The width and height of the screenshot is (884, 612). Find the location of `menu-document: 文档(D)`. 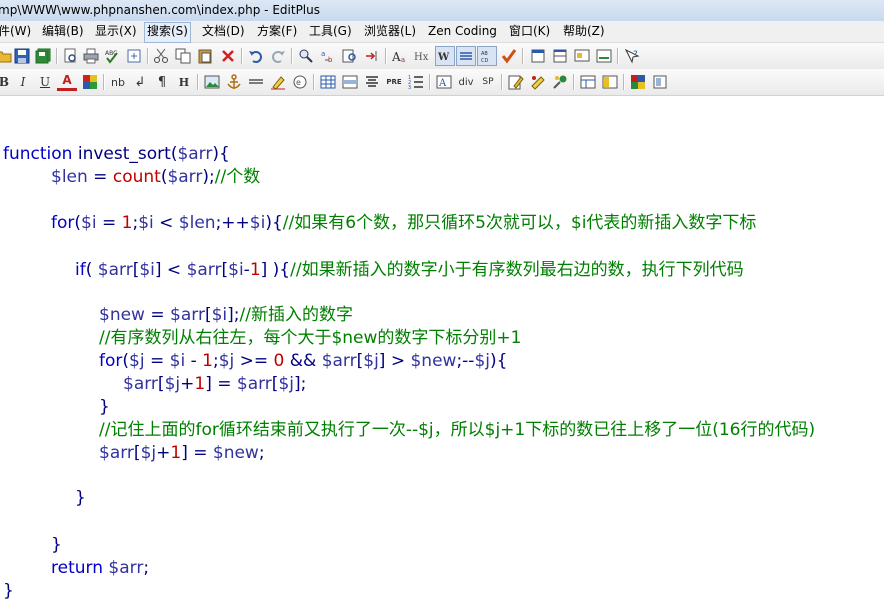

menu-document: 文档(D) is located at coordinates (223, 31).